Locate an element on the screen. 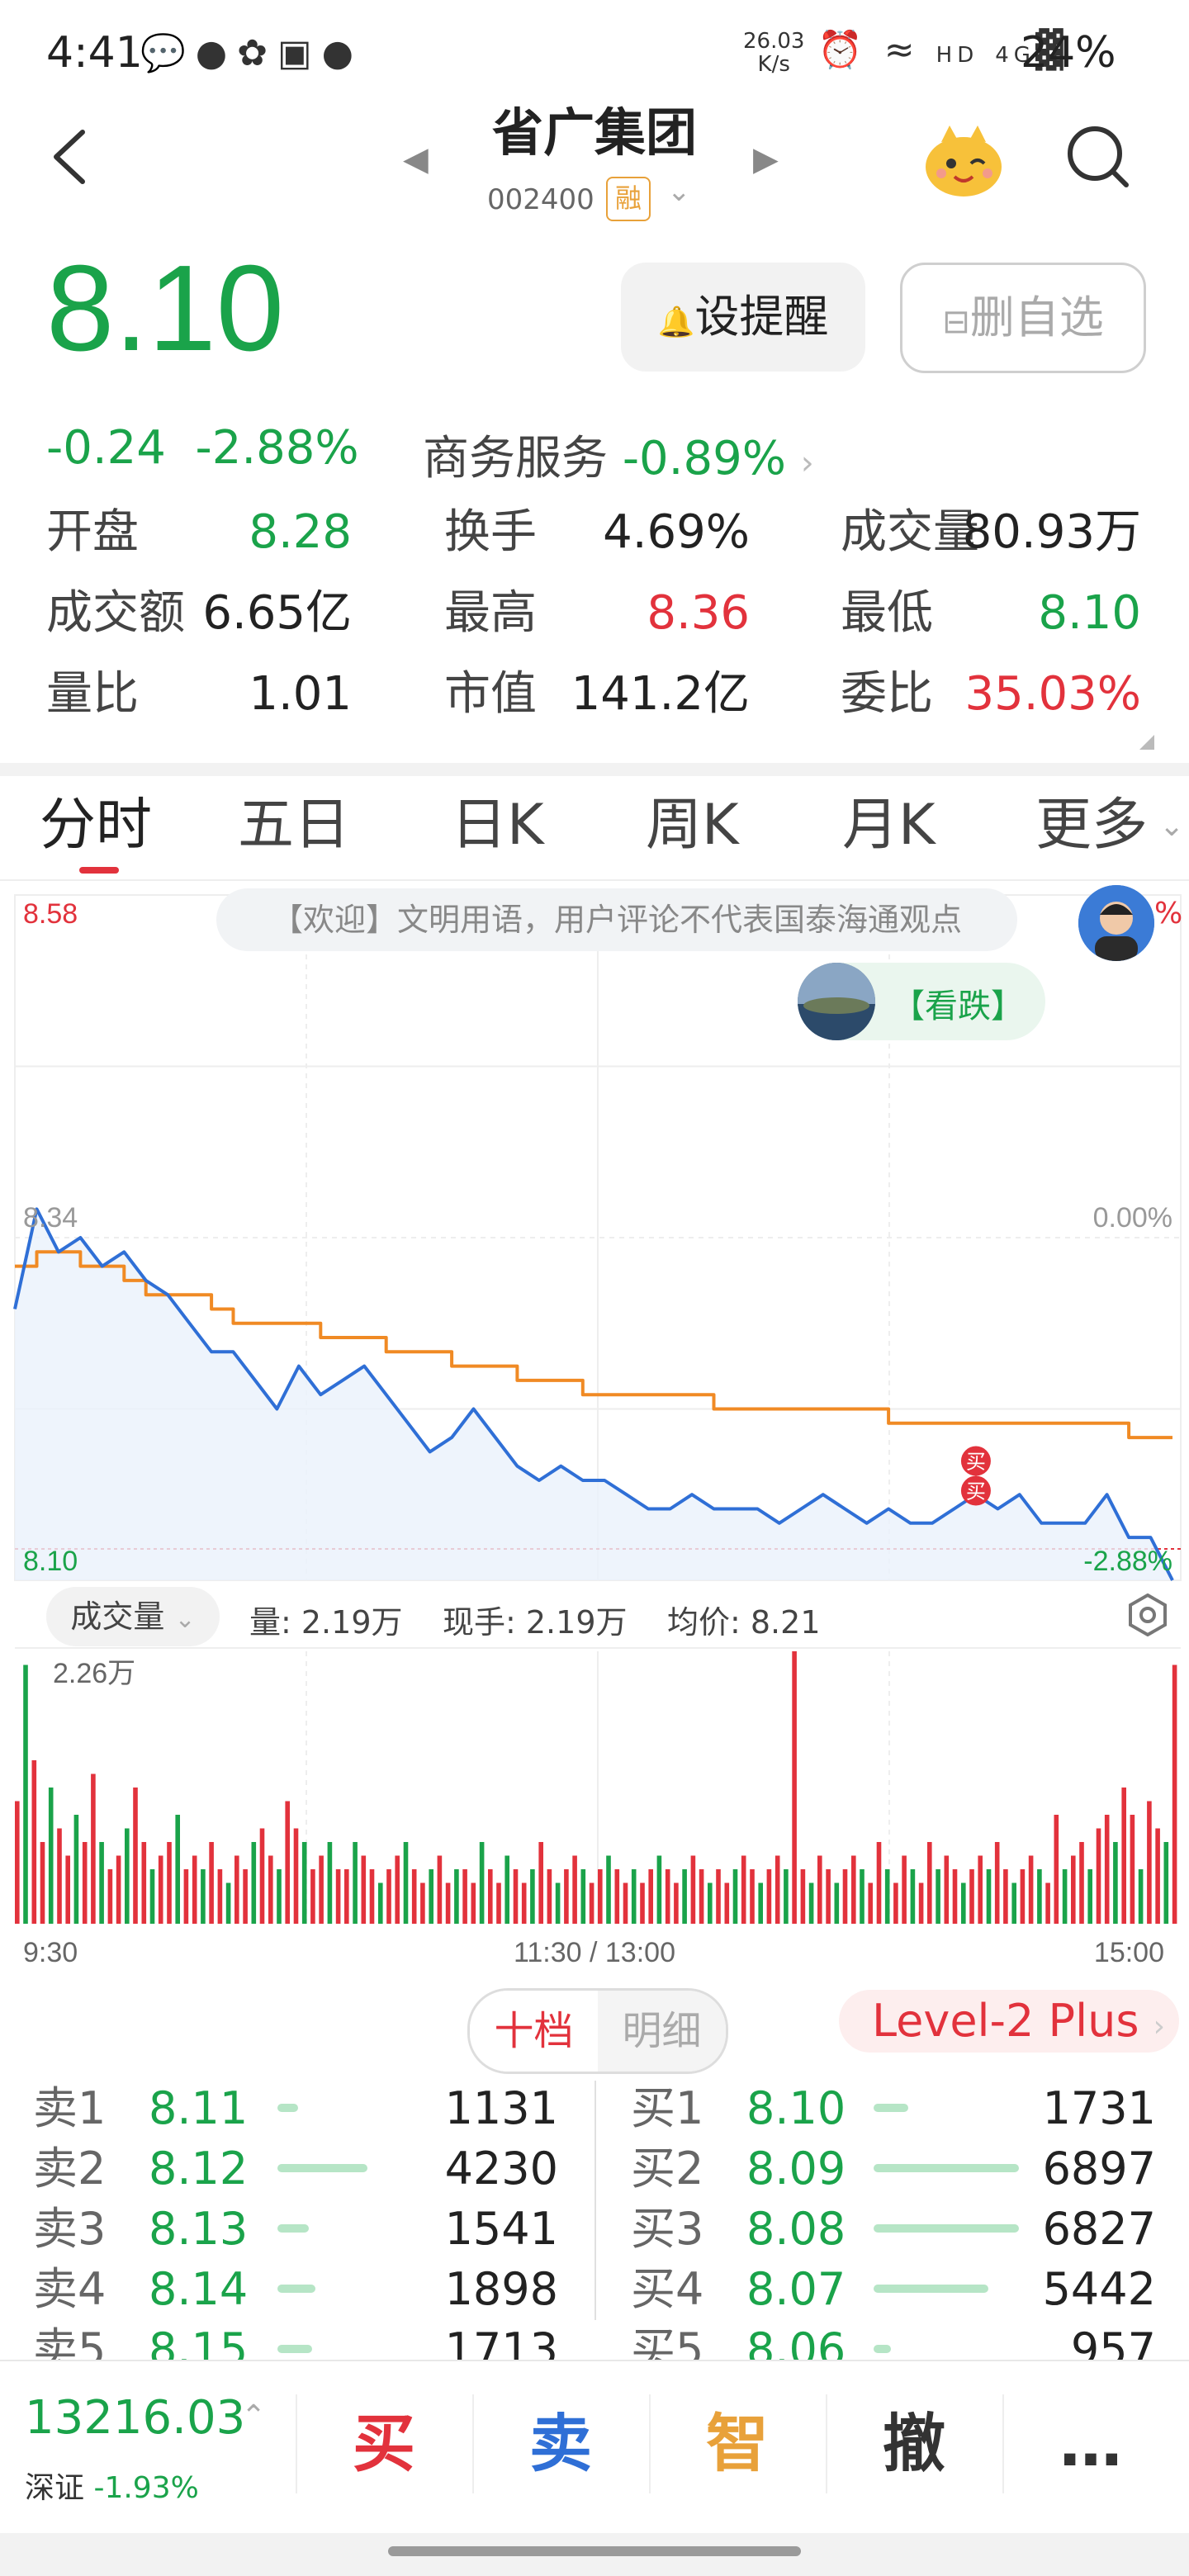 Image resolution: width=1189 pixels, height=2576 pixels. next-stock-icon: ▶ is located at coordinates (766, 159).